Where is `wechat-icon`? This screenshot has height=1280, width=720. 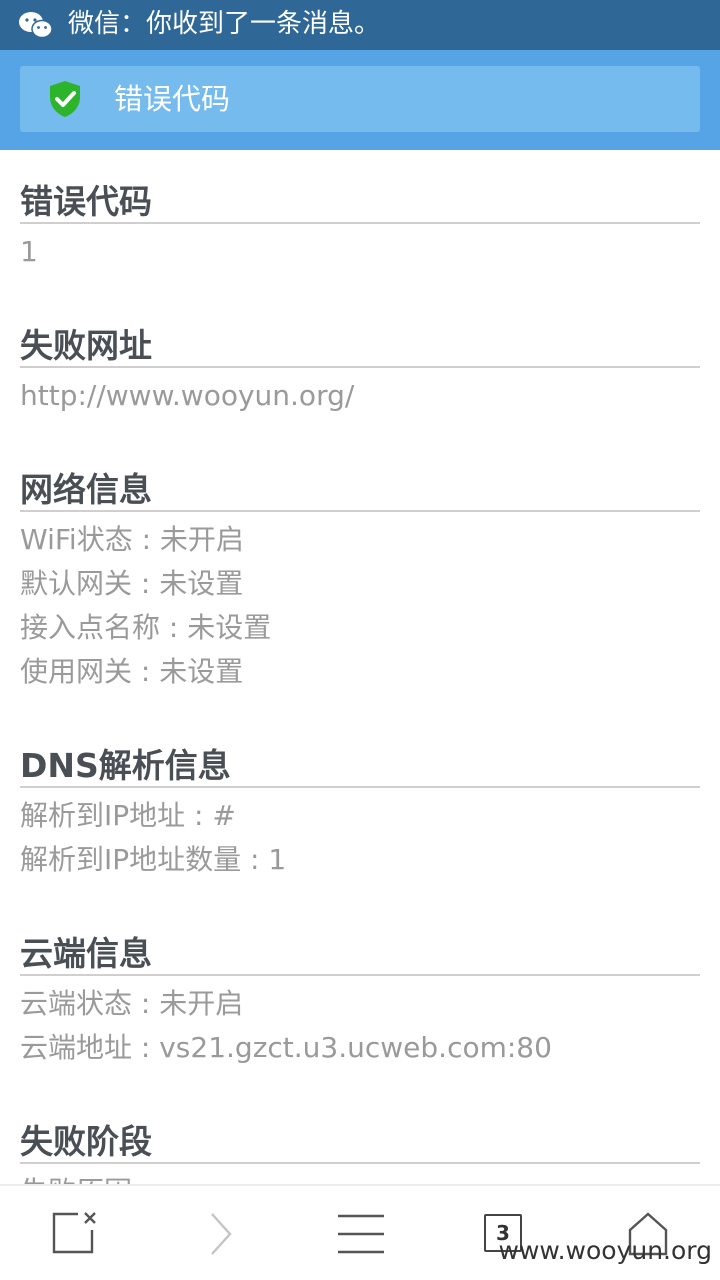
wechat-icon is located at coordinates (36, 25).